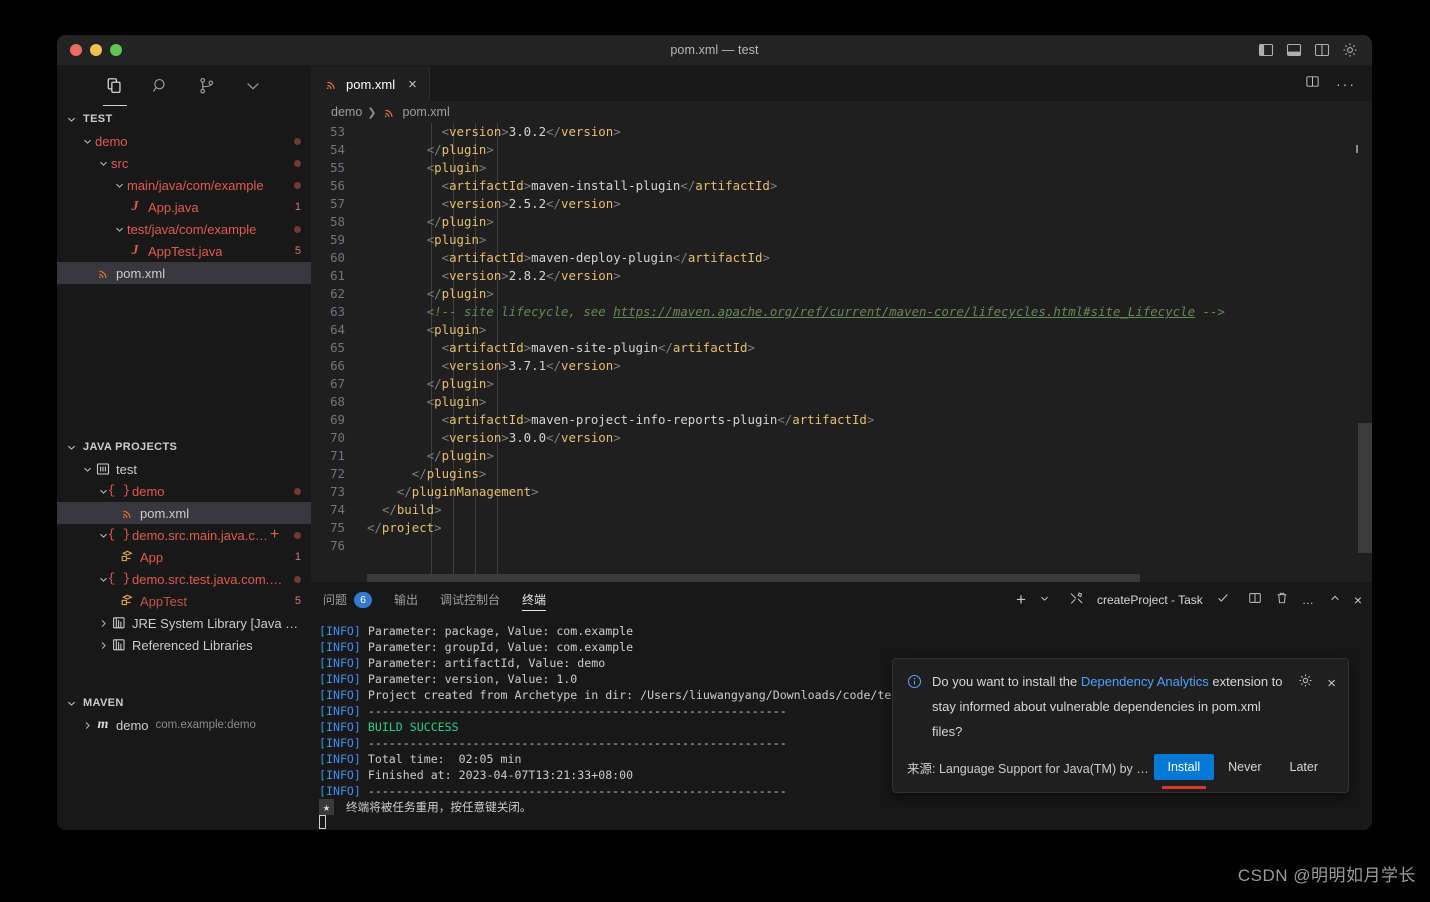  Describe the element at coordinates (1184, 771) in the screenshot. I see `install-button: Install` at that location.